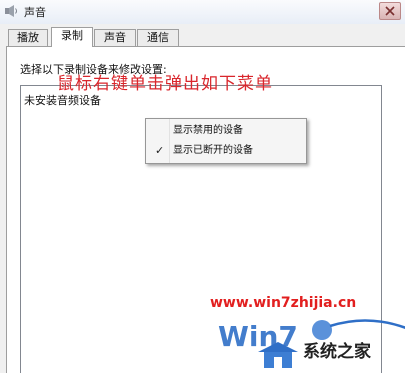  I want to click on menu-item-show-disconnected-devices: ✓ 显示已断开的设备, so click(226, 151).